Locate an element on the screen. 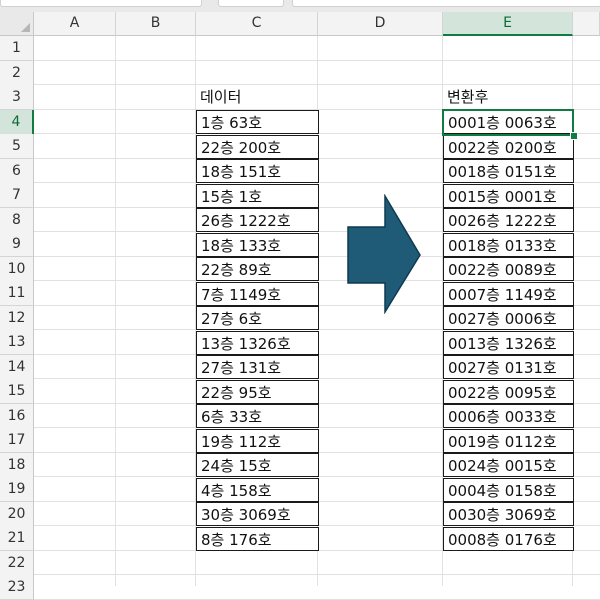 The width and height of the screenshot is (600, 600). column-header-b: B is located at coordinates (156, 24).